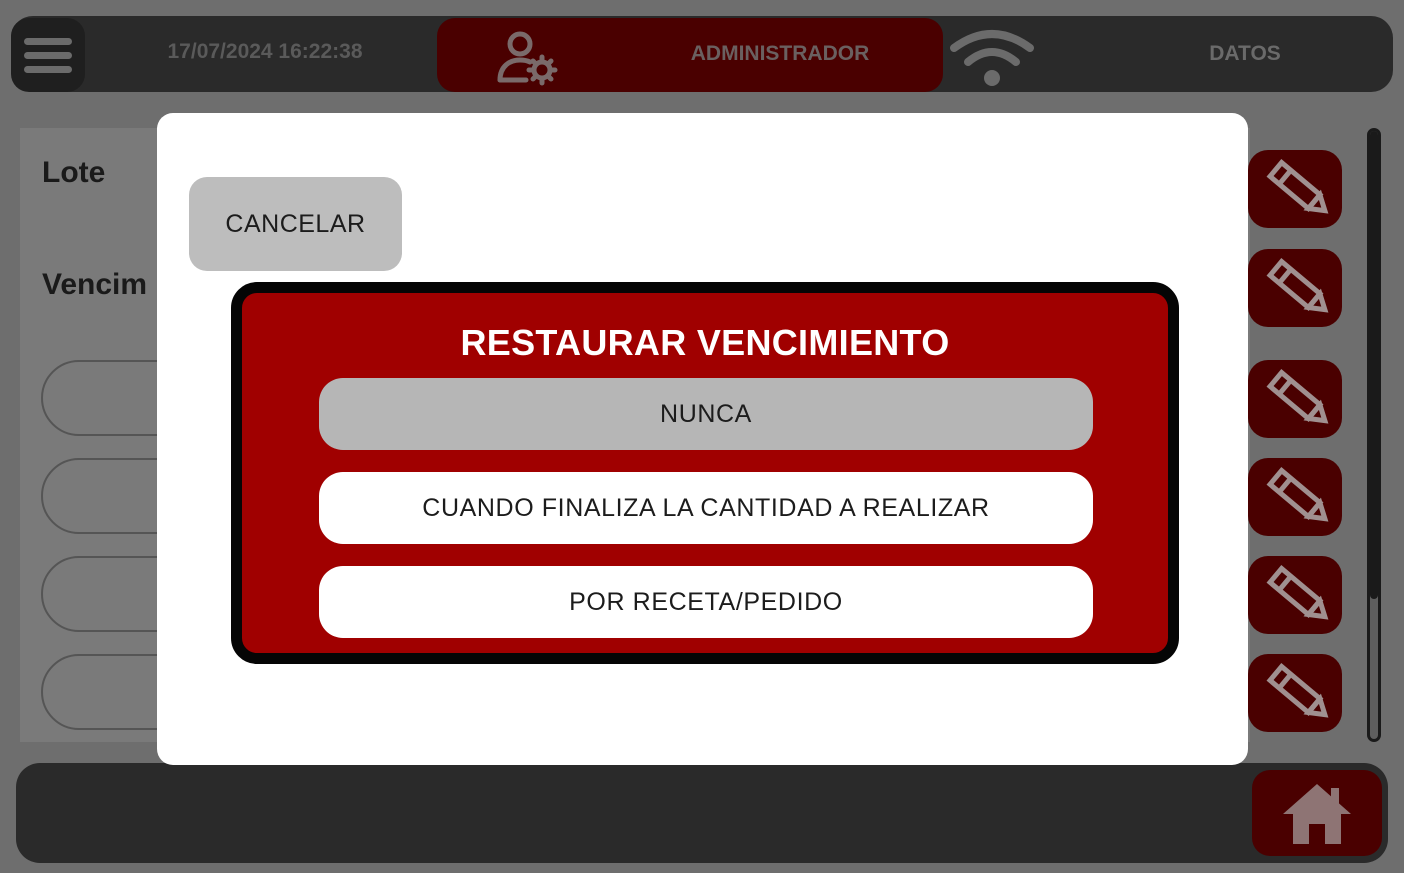  What do you see at coordinates (95, 284) in the screenshot?
I see `vencimiento-label: Vencim` at bounding box center [95, 284].